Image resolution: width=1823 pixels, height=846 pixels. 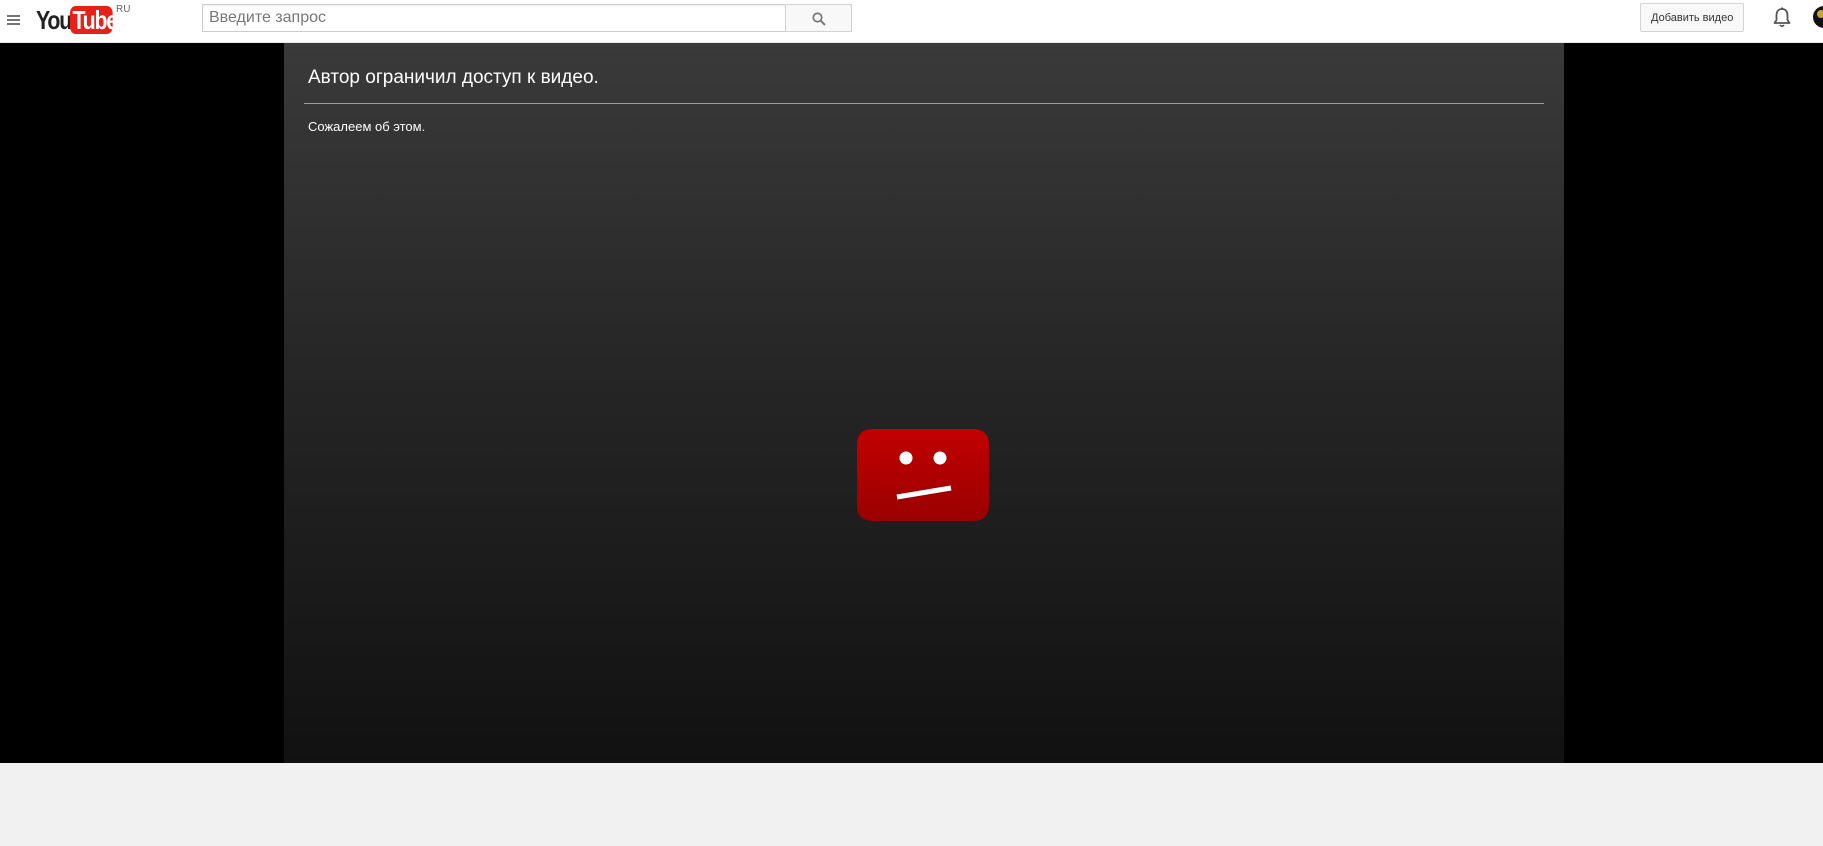 I want to click on sad-face-icon, so click(x=923, y=475).